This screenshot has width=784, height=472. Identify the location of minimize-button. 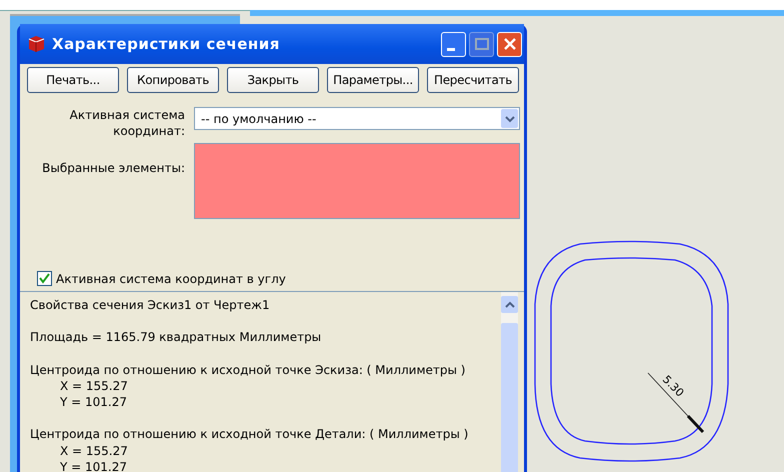
(453, 44).